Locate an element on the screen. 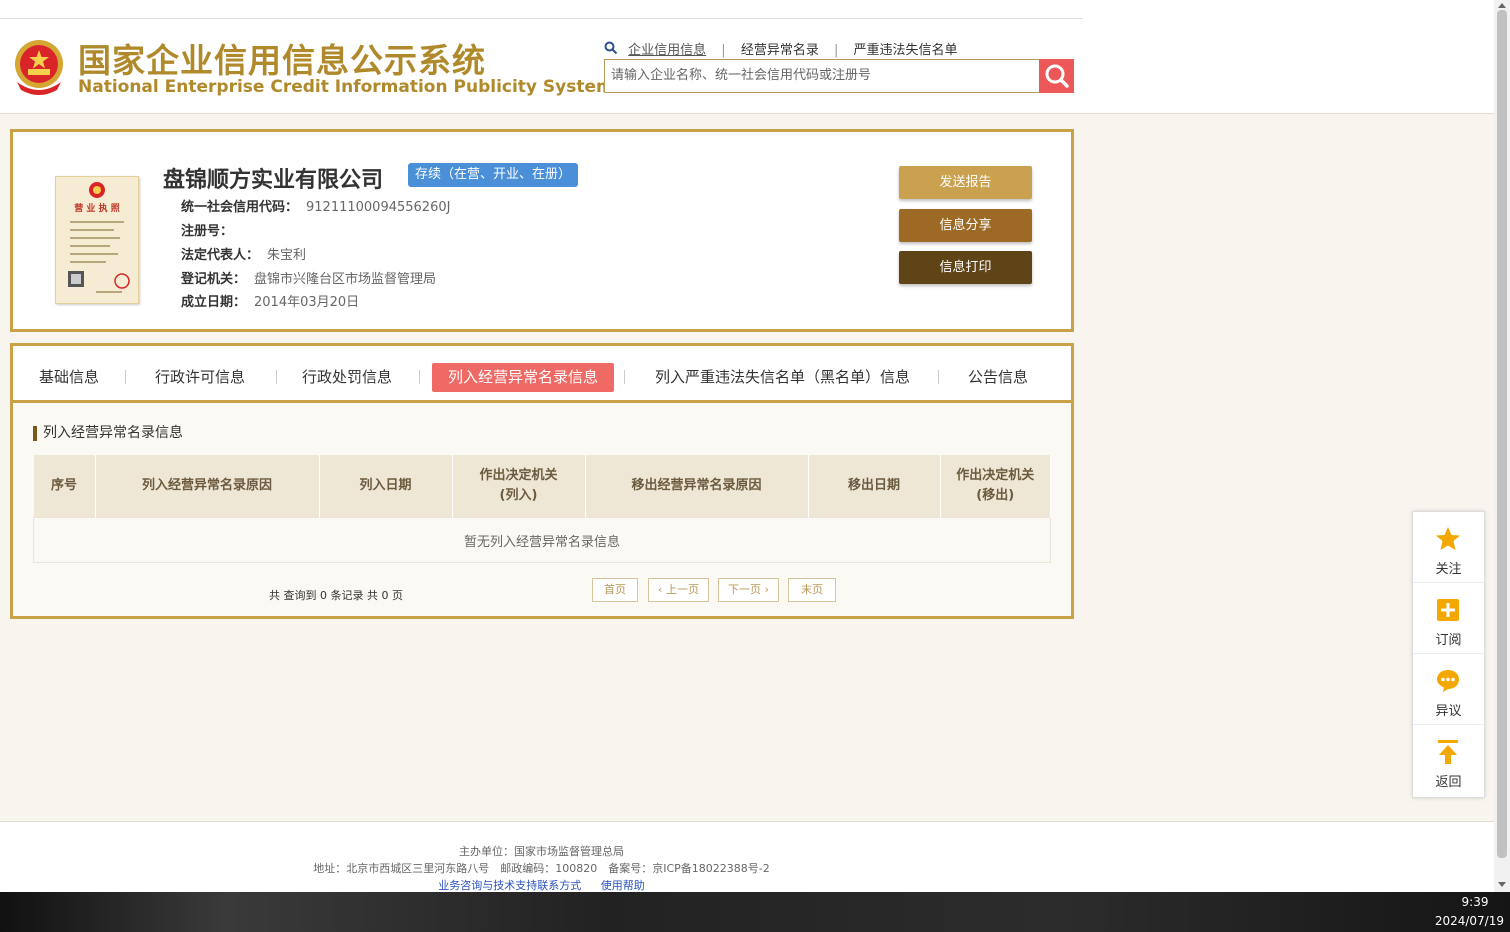  tab-blacklist: 列入严重违法失信名单（黑名单）信息 is located at coordinates (782, 377).